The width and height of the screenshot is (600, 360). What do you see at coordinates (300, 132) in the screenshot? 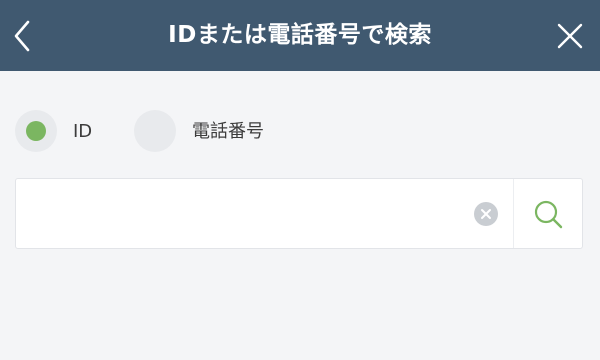
I see `search-type-selector: ID 電話番号` at bounding box center [300, 132].